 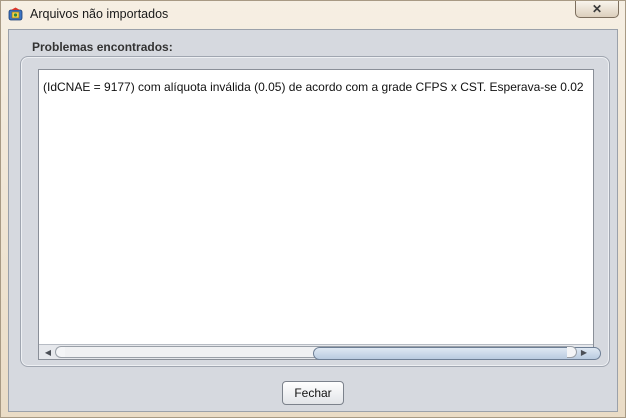 What do you see at coordinates (60, 352) in the screenshot?
I see `scroll-track-start` at bounding box center [60, 352].